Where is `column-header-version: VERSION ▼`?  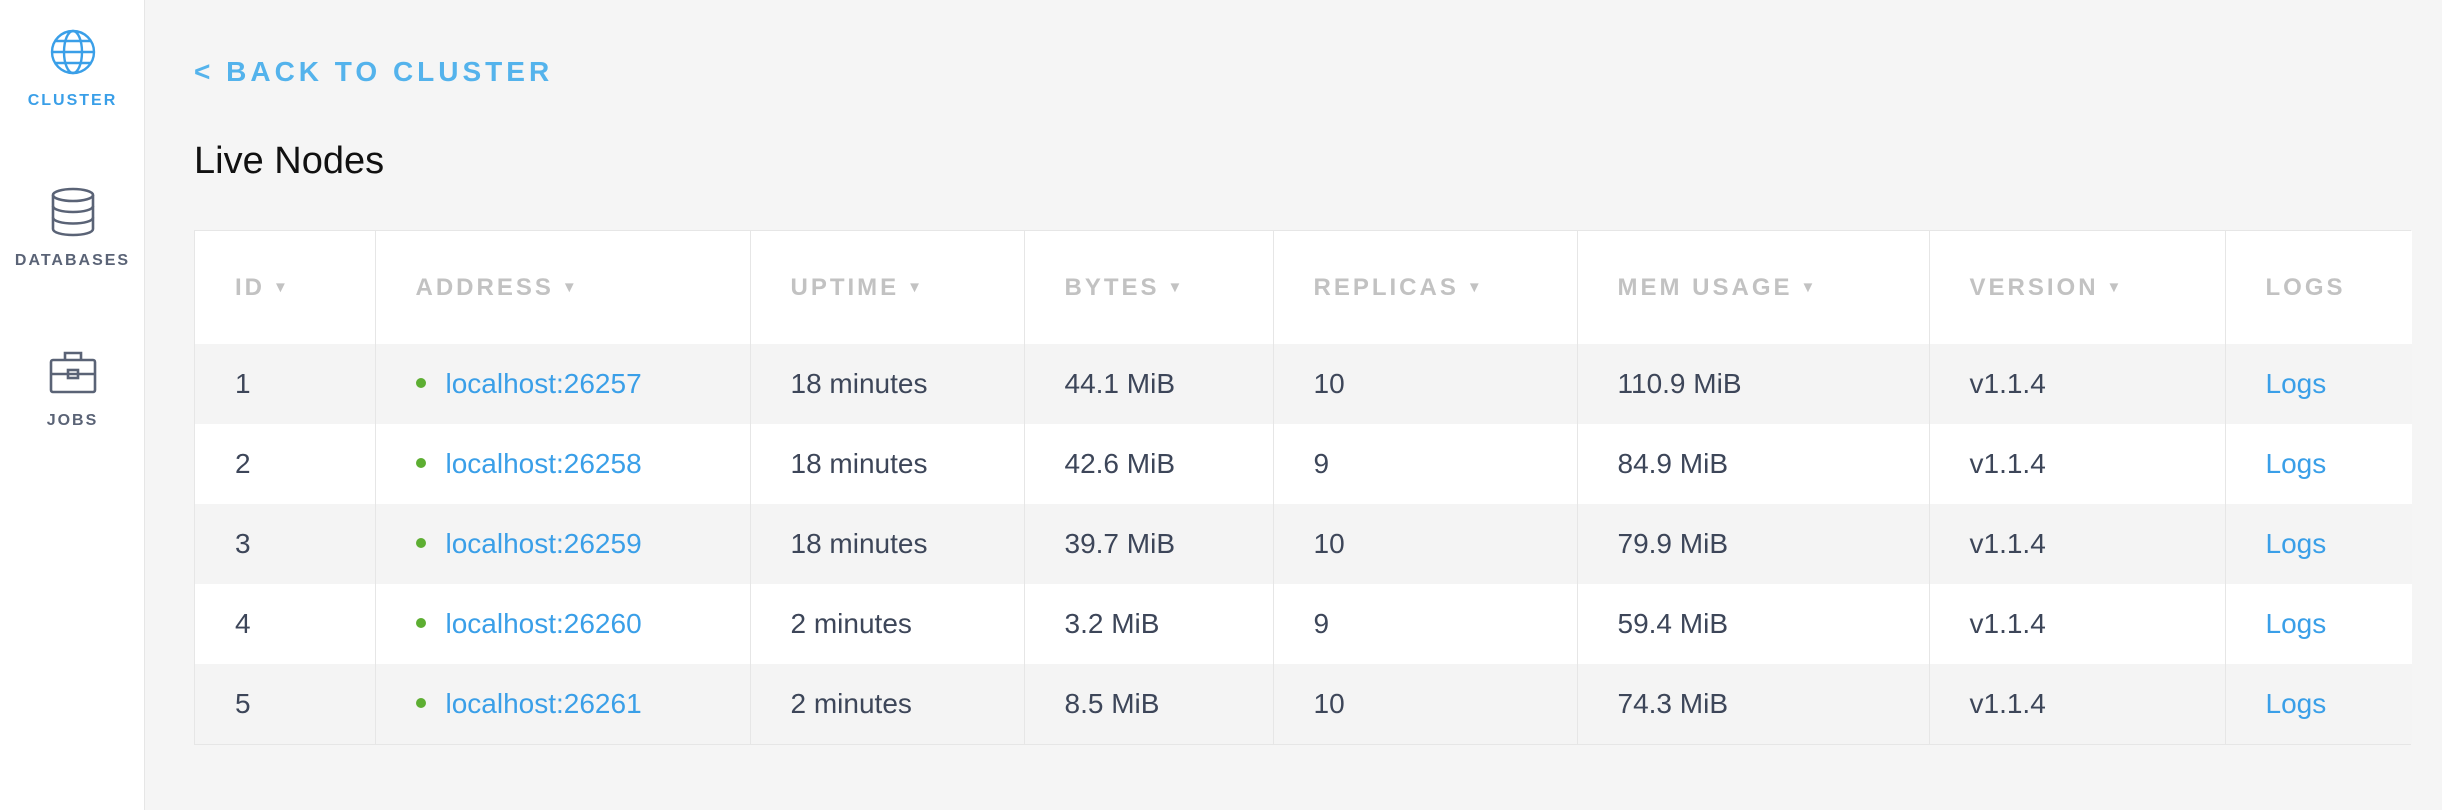
column-header-version: VERSION ▼ is located at coordinates (2076, 287).